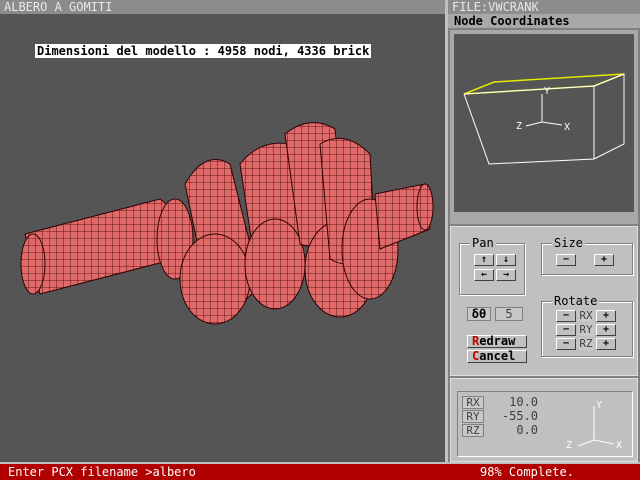 This screenshot has width=640, height=480. What do you see at coordinates (606, 316) in the screenshot?
I see `rotate-rx-plus-button: +` at bounding box center [606, 316].